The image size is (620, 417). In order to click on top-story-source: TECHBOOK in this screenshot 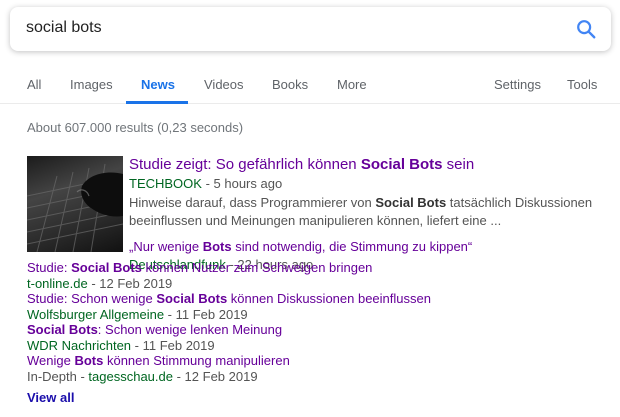, I will do `click(165, 183)`.